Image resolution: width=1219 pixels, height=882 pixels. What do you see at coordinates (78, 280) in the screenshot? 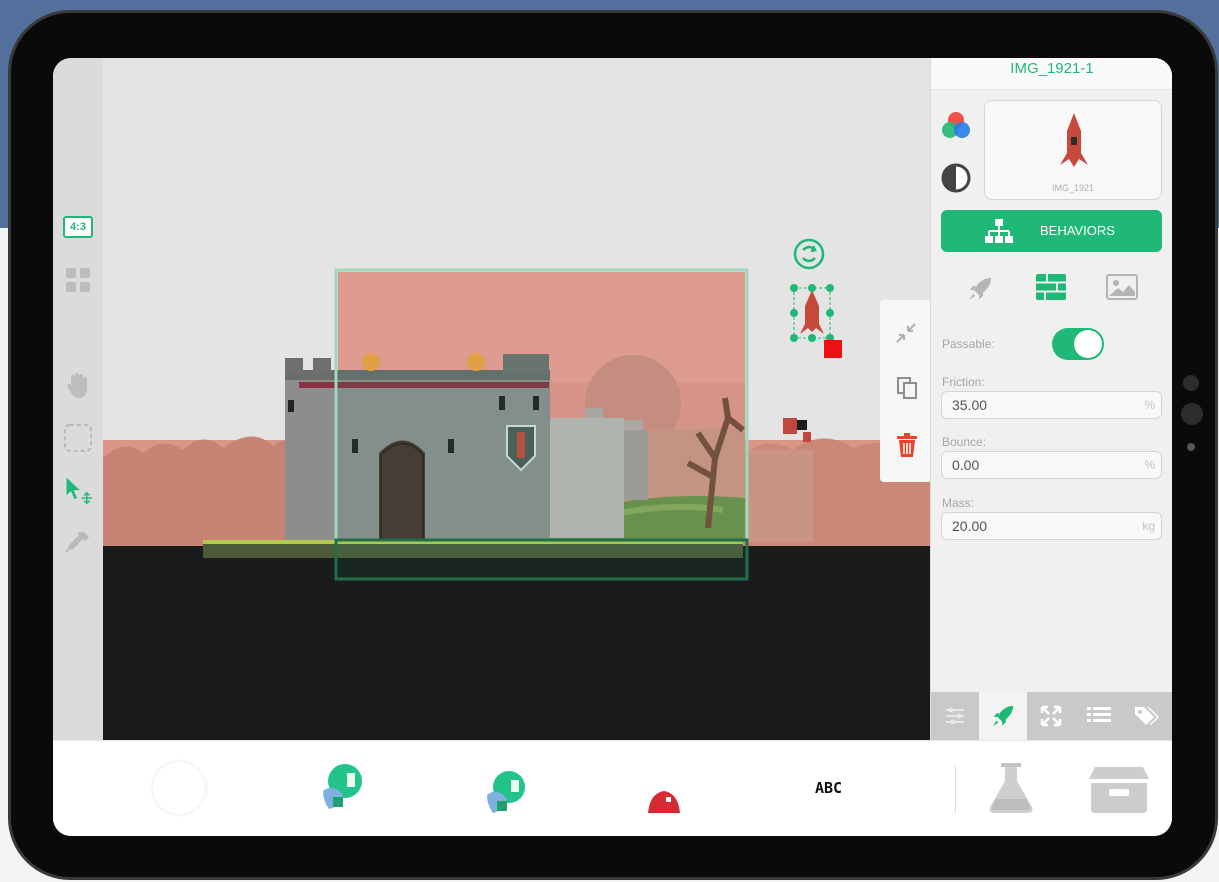
I see `grid-icon` at bounding box center [78, 280].